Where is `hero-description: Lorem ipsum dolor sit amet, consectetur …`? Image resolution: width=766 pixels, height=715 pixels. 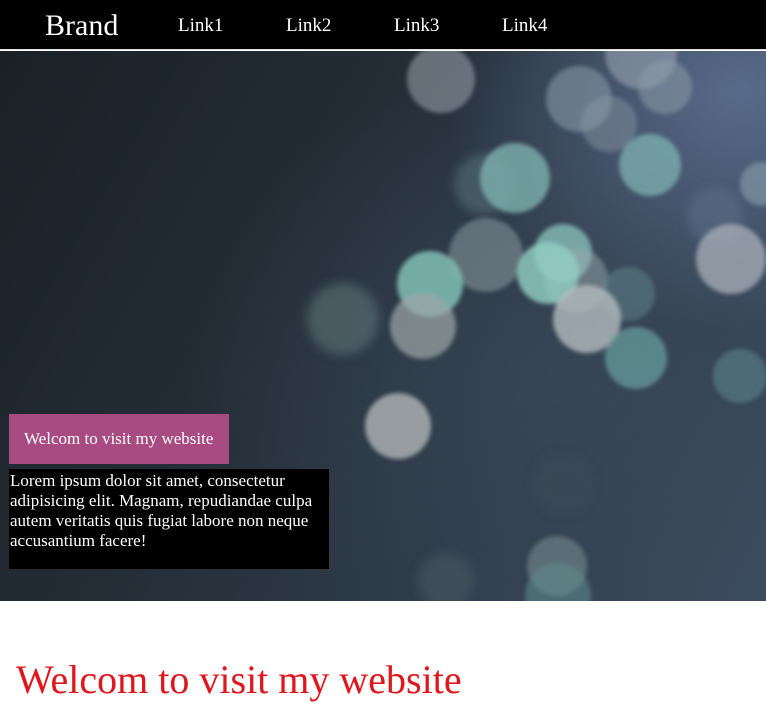 hero-description: Lorem ipsum dolor sit amet, consectetur … is located at coordinates (169, 519).